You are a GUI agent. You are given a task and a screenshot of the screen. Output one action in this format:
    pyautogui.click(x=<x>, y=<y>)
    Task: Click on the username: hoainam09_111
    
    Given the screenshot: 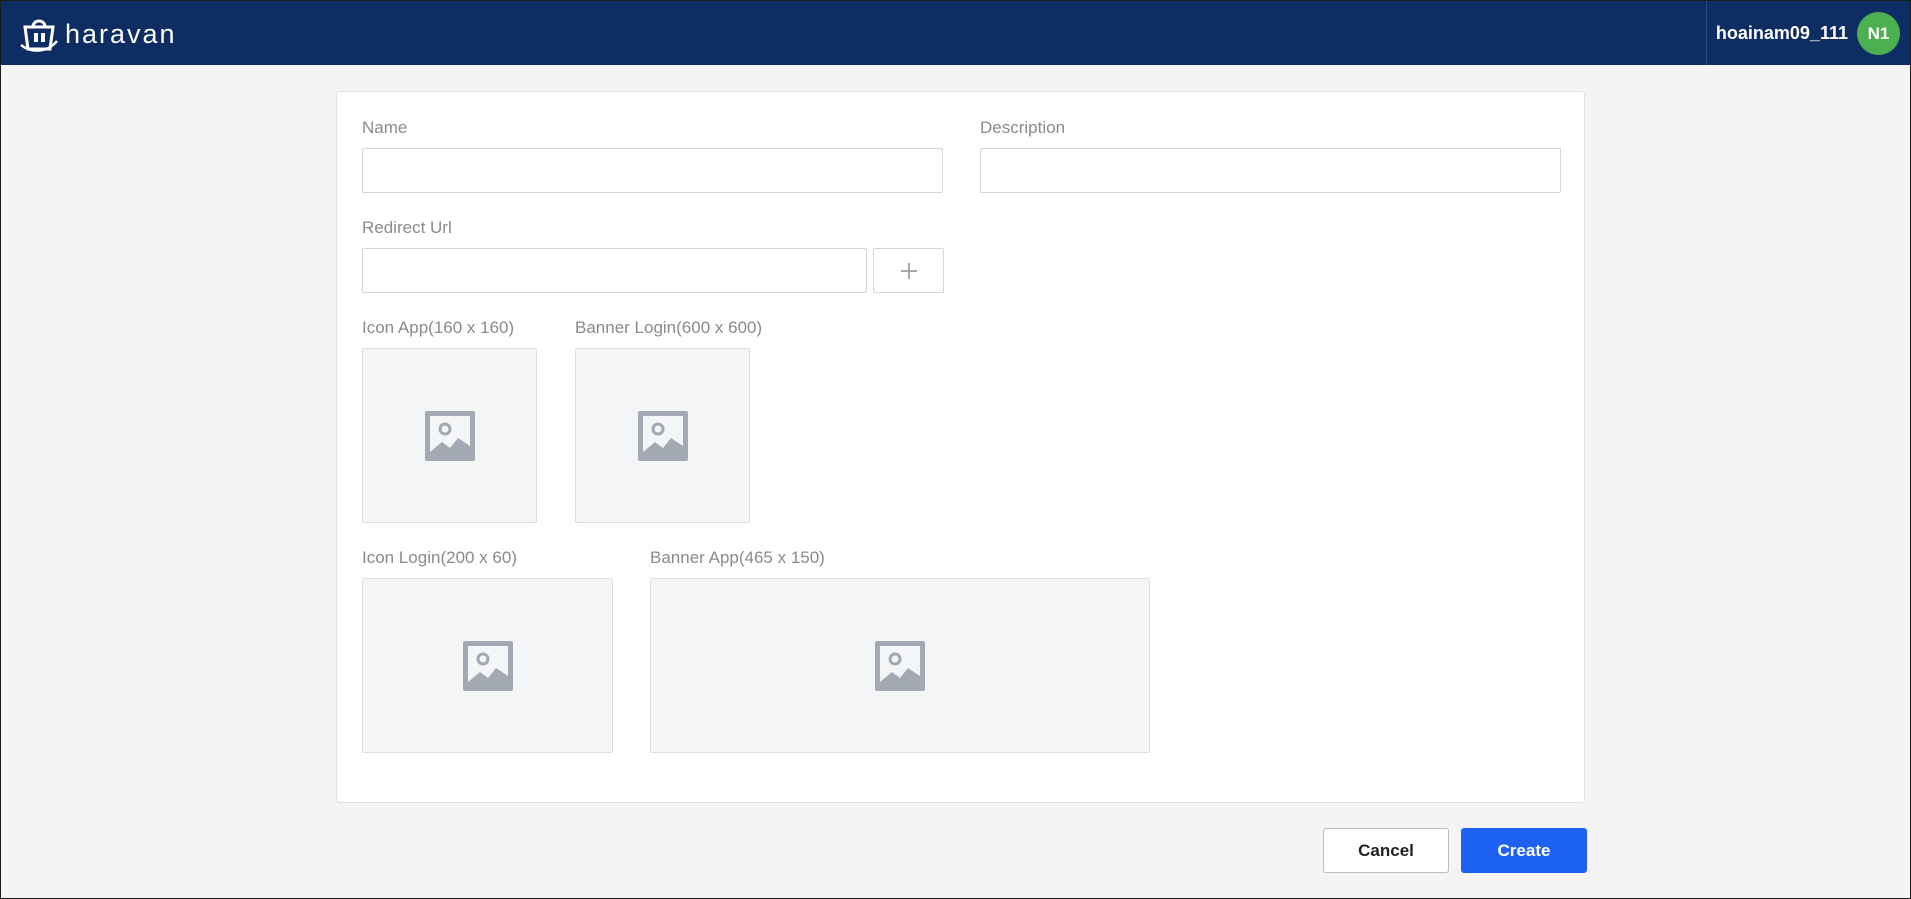 What is the action you would take?
    pyautogui.click(x=1782, y=33)
    